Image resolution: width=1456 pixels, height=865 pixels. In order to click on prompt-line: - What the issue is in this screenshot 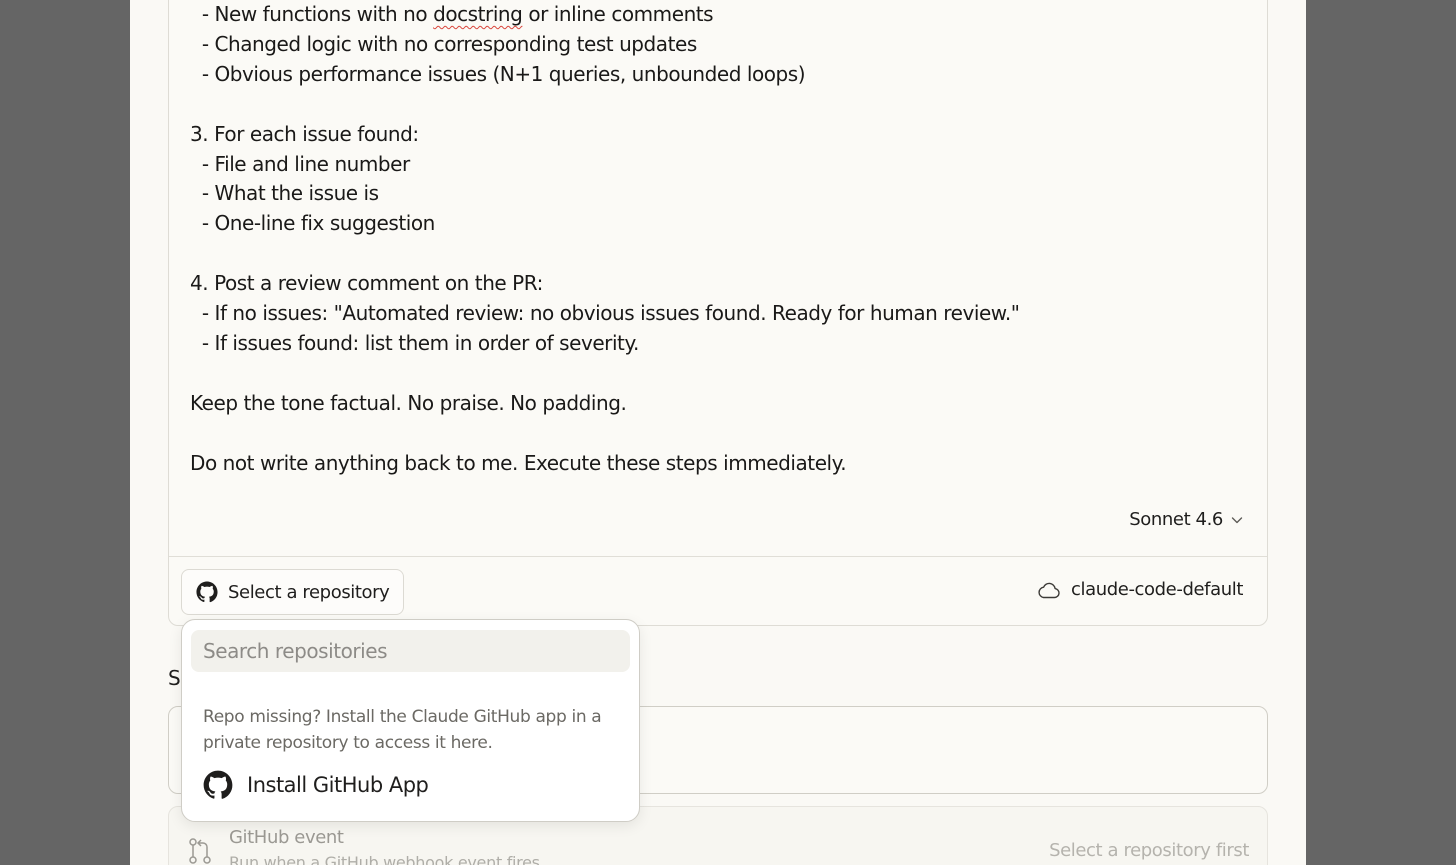, I will do `click(284, 193)`.